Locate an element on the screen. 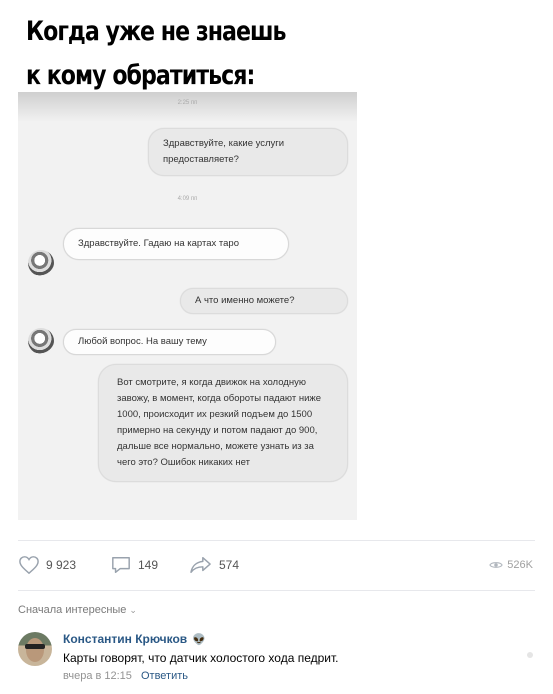 The image size is (553, 694). chat-message-incoming: Здравствуйте. Гадаю на картах таро is located at coordinates (176, 244).